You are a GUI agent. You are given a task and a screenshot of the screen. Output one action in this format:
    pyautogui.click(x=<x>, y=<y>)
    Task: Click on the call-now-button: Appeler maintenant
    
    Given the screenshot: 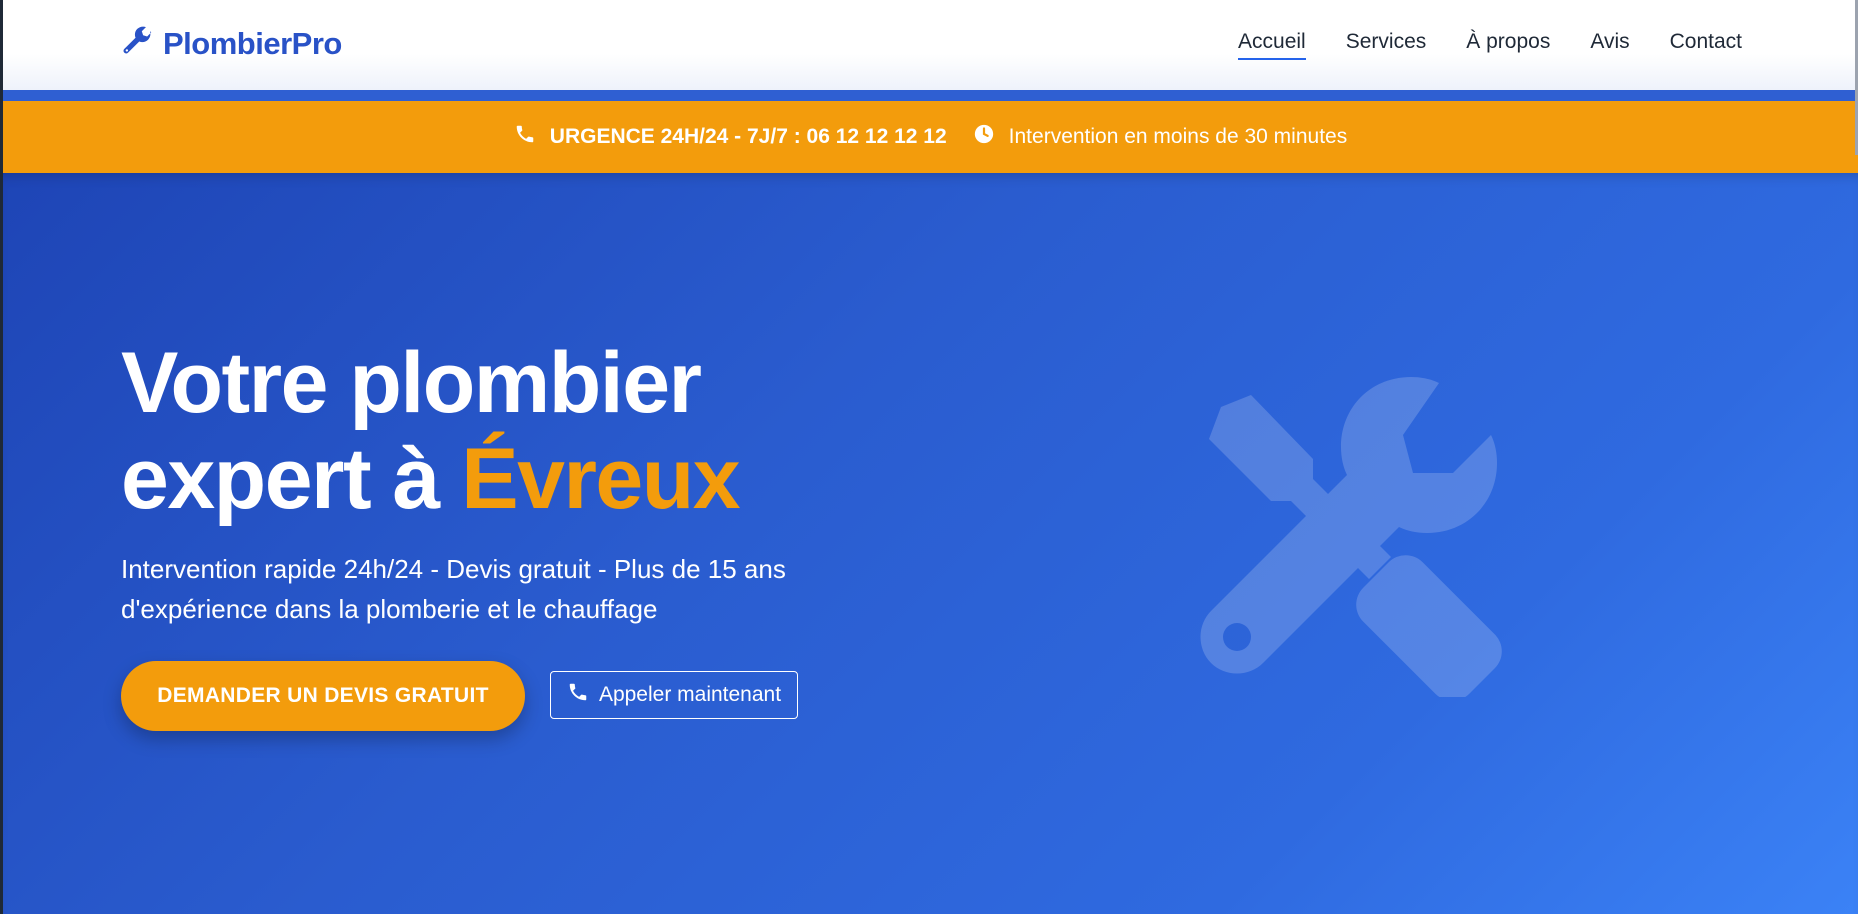 What is the action you would take?
    pyautogui.click(x=674, y=695)
    